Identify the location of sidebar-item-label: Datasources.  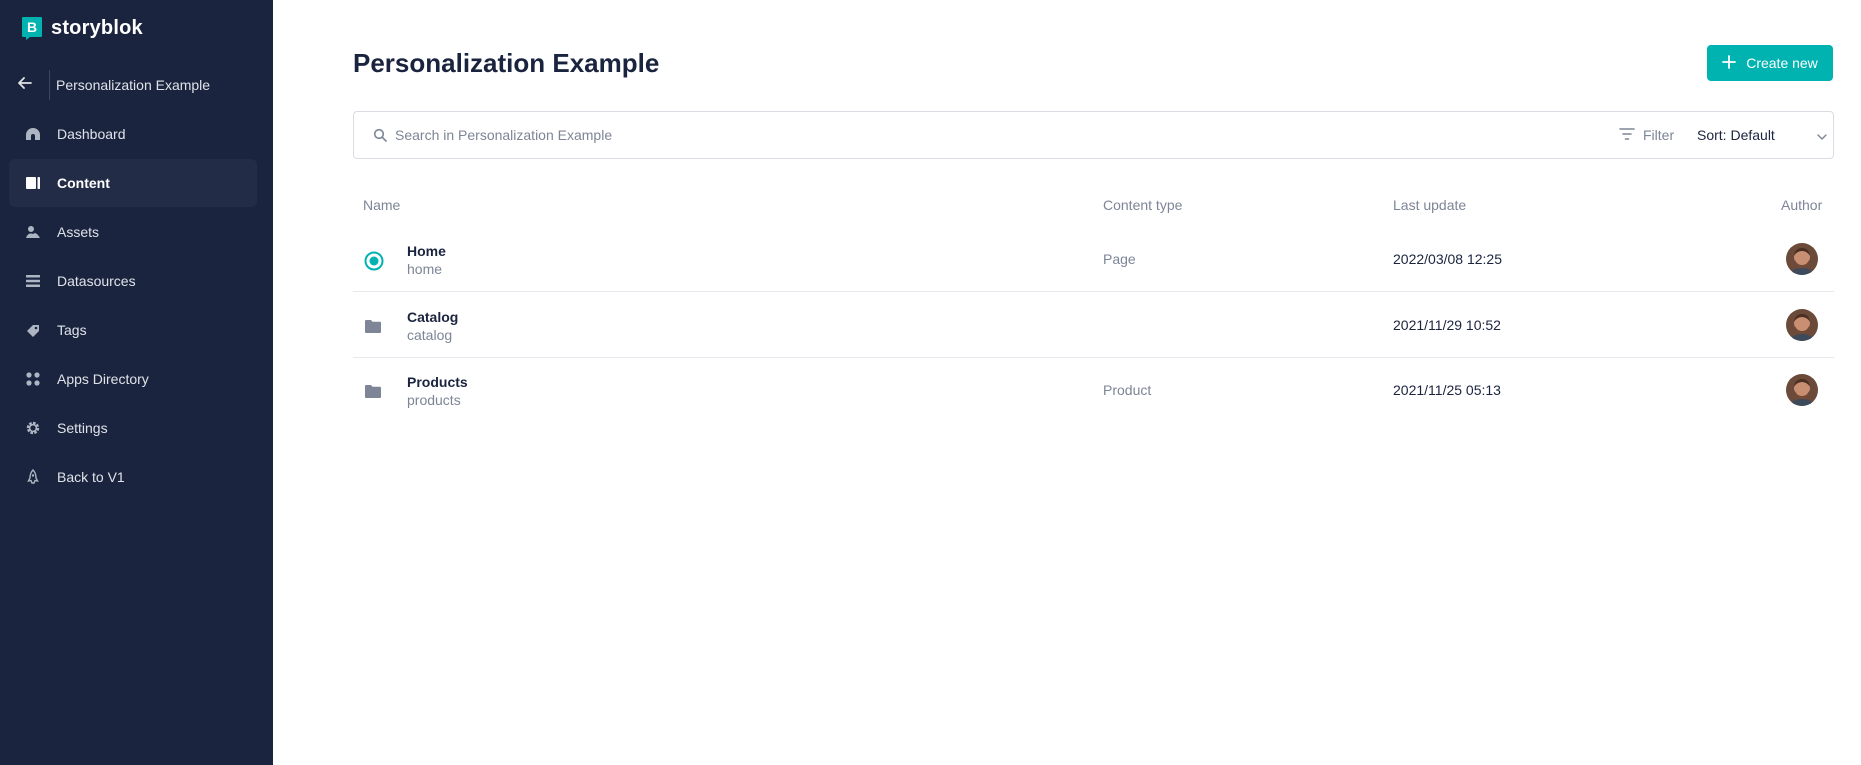
(96, 281).